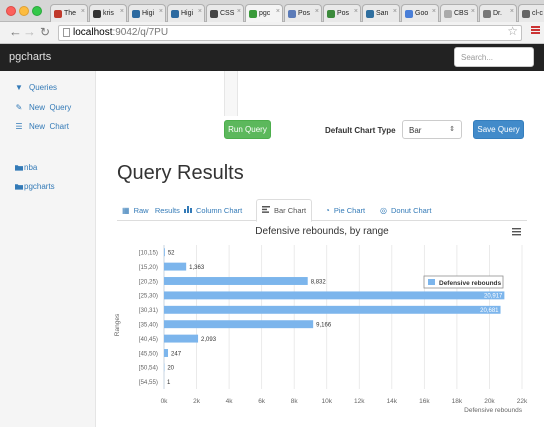 This screenshot has width=544, height=427. What do you see at coordinates (516, 232) in the screenshot?
I see `chart-menu-icon` at bounding box center [516, 232].